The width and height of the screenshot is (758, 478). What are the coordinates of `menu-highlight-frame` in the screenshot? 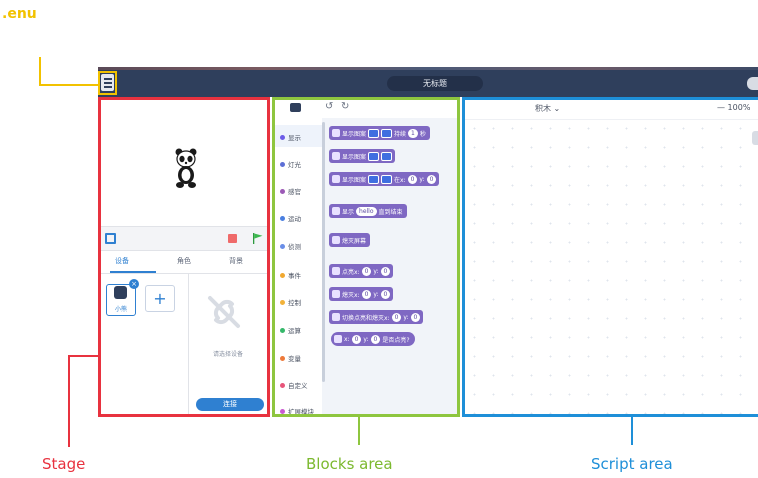 It's located at (107, 83).